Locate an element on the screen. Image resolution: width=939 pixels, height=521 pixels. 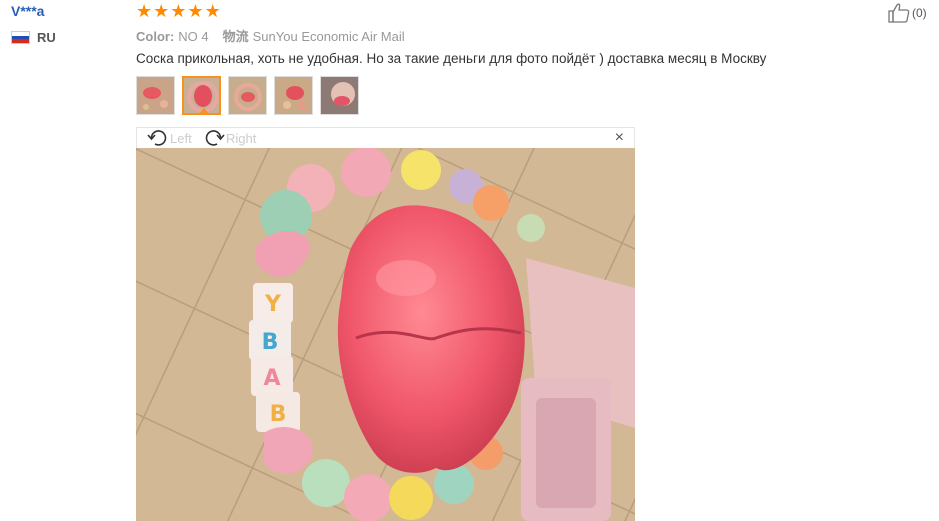
shipping-value: SunYou Economic Air Mail is located at coordinates (328, 36).